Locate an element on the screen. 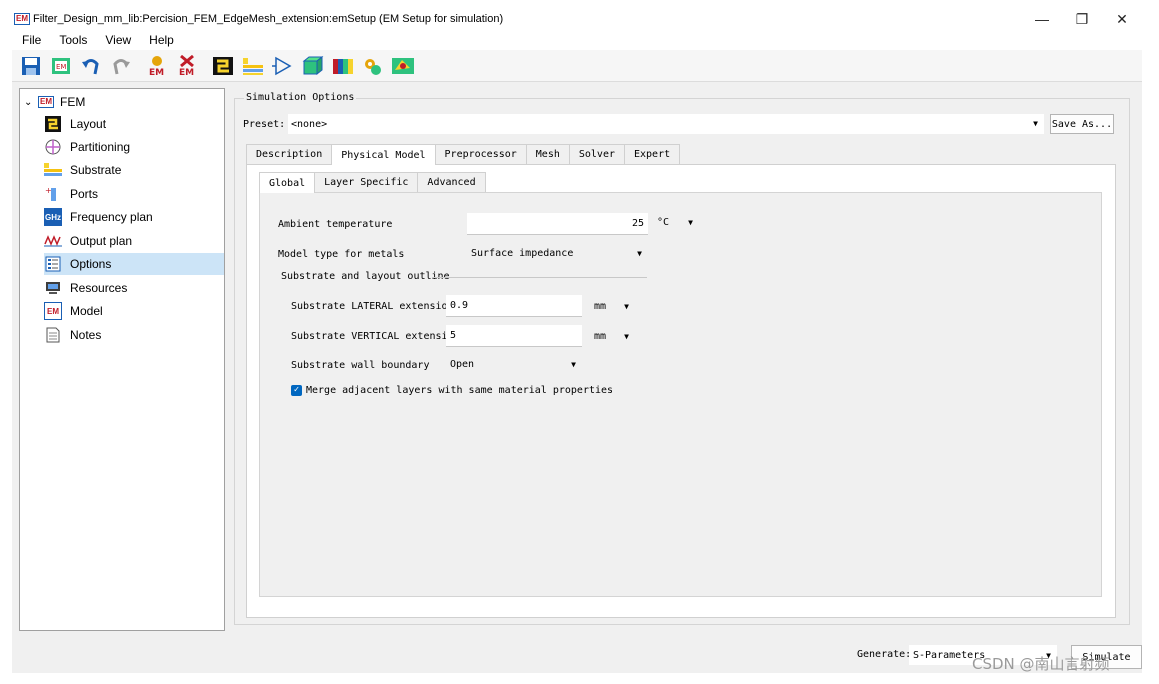 This screenshot has height=684, width=1159. tree-item-label: Ports is located at coordinates (84, 194).